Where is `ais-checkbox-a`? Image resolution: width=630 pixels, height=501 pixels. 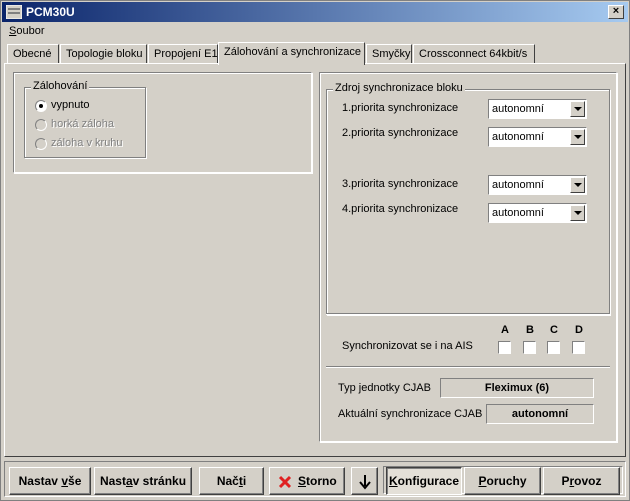
ais-checkbox-a is located at coordinates (504, 347).